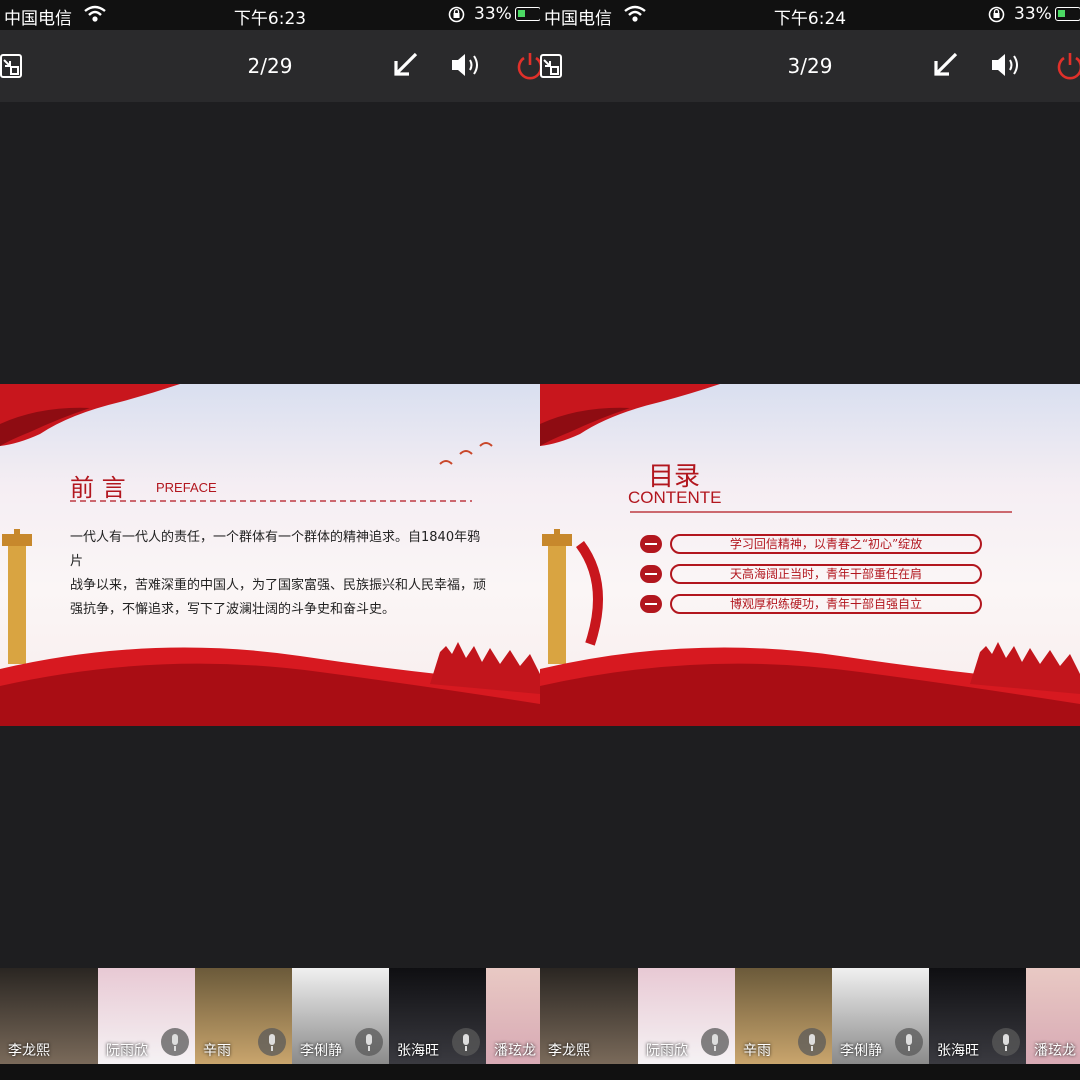 This screenshot has height=1080, width=1080. I want to click on toc-label: 博观厚积练硬功，青年干部自强自立, so click(826, 604).